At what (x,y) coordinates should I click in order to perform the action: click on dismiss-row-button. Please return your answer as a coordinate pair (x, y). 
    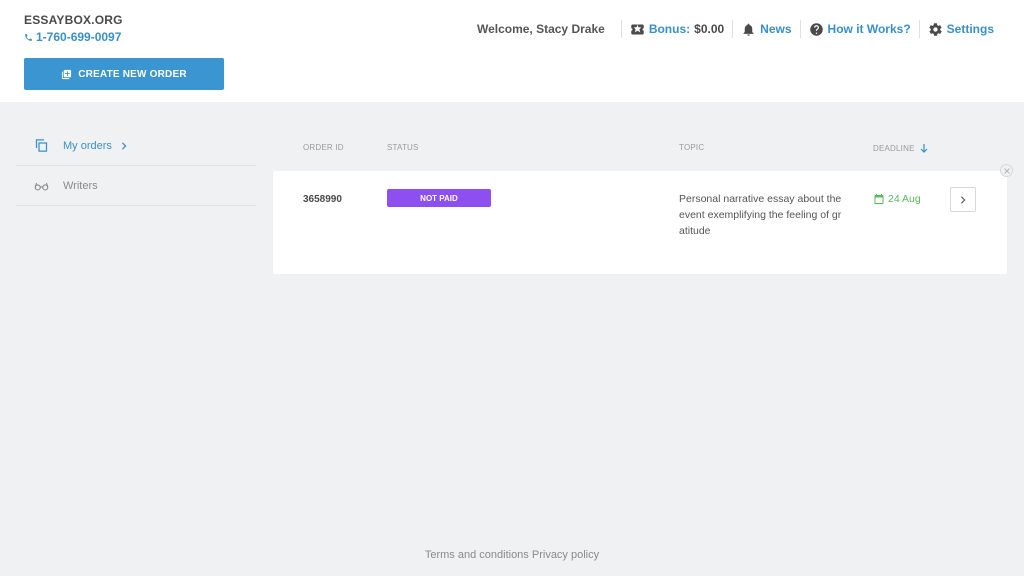
    Looking at the image, I should click on (1006, 170).